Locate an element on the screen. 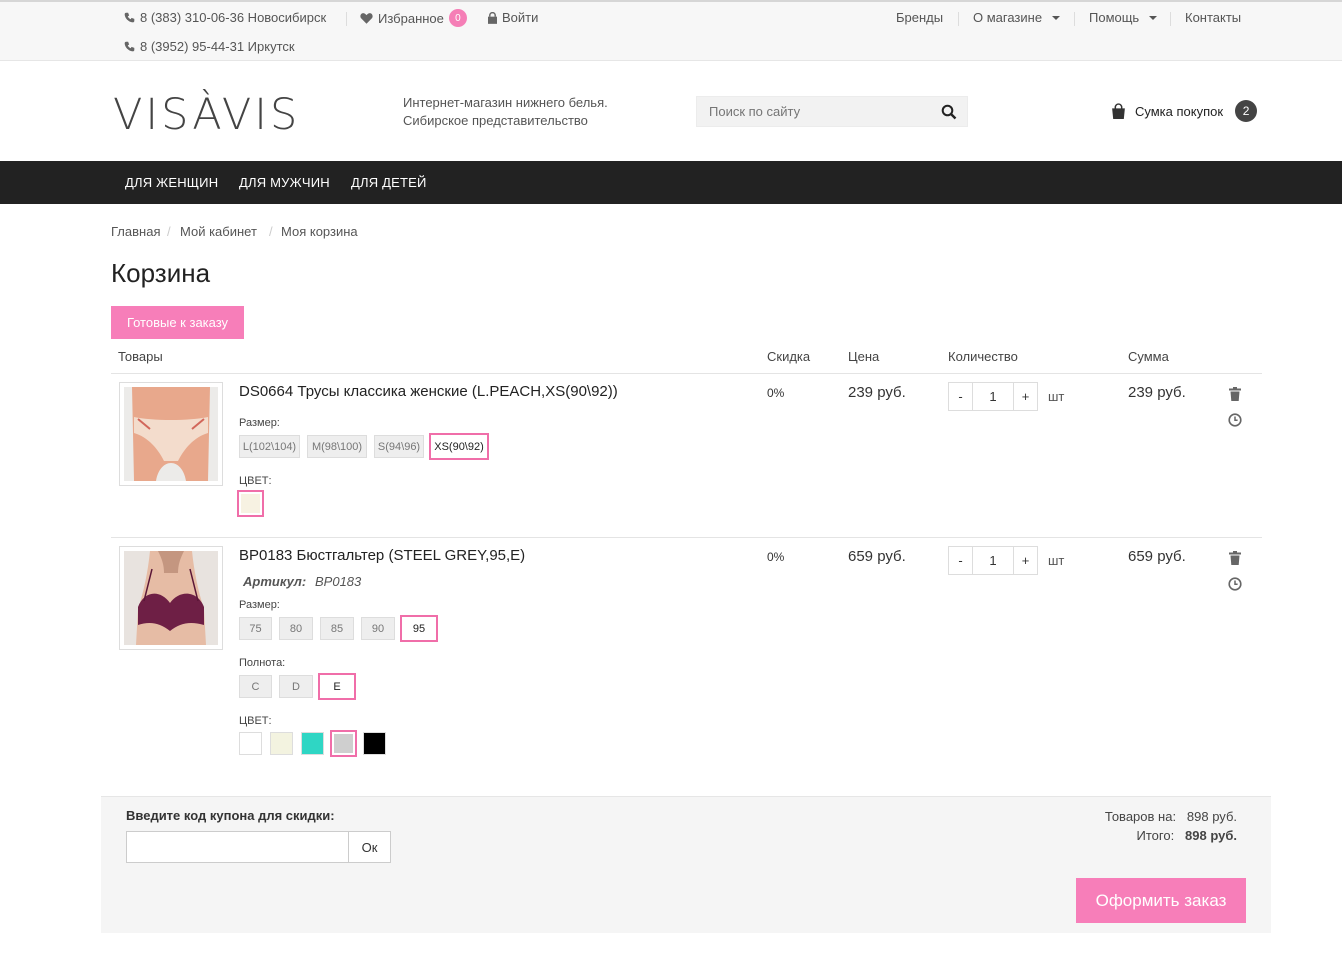 This screenshot has height=954, width=1342. shopping-bag-link: Сумка покупок 2 is located at coordinates (1184, 111).